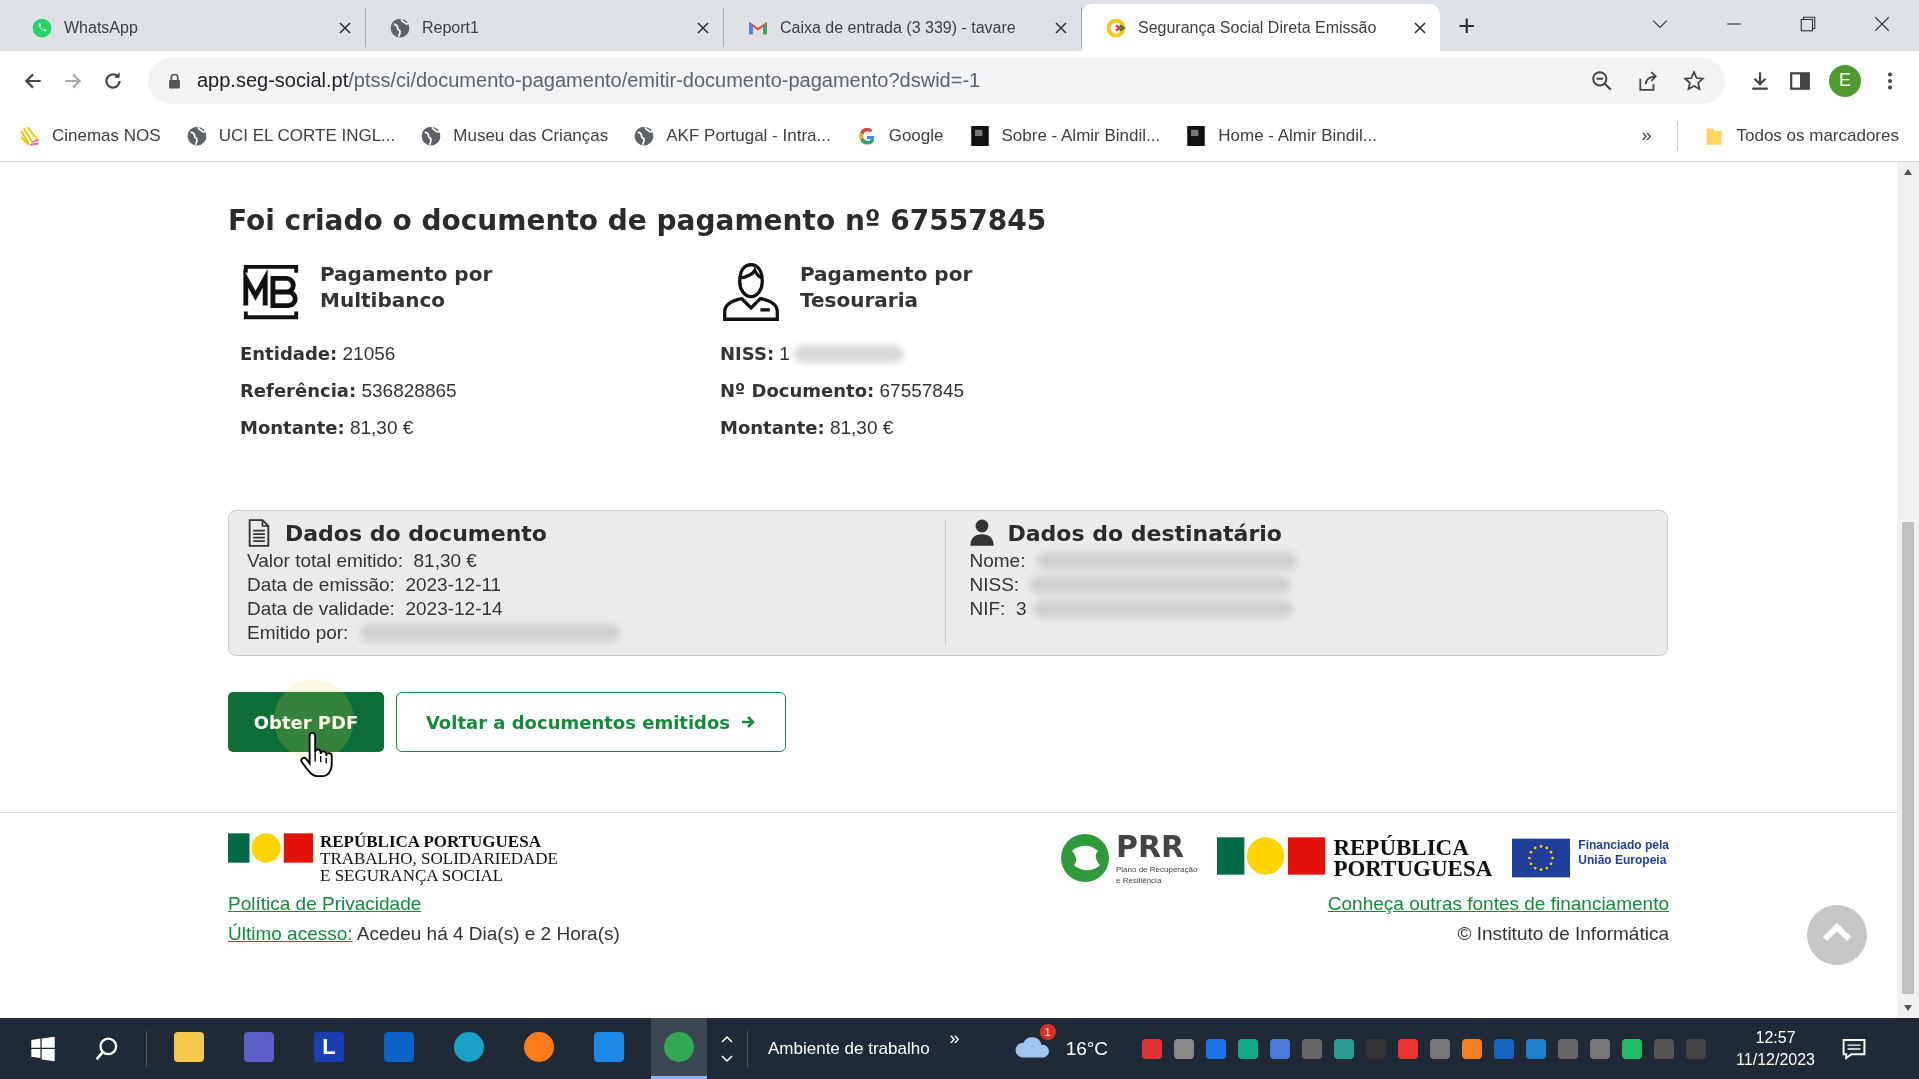  What do you see at coordinates (1413, 858) in the screenshot?
I see `republic-logo-text: REPÚBLICA PORTUGUESA` at bounding box center [1413, 858].